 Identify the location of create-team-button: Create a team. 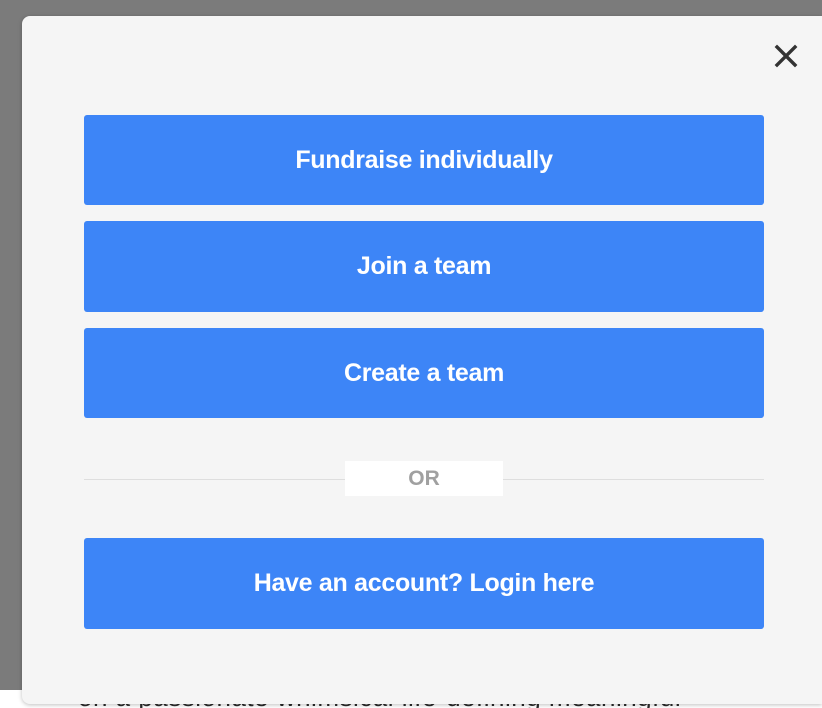
(424, 373).